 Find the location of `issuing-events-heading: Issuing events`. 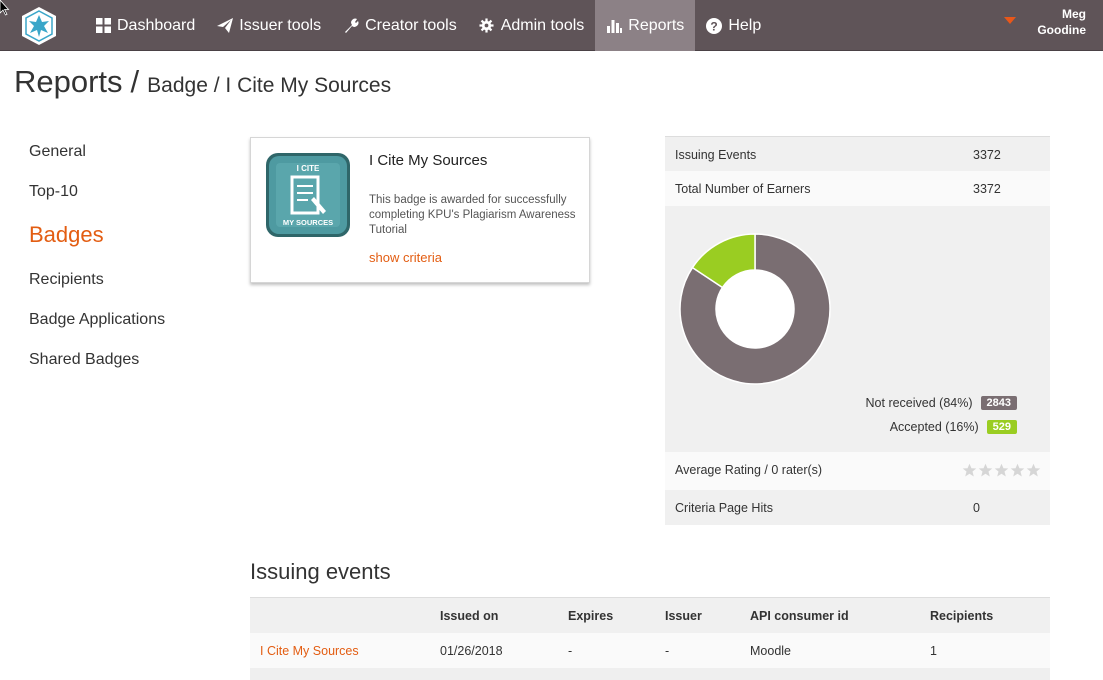

issuing-events-heading: Issuing events is located at coordinates (320, 571).